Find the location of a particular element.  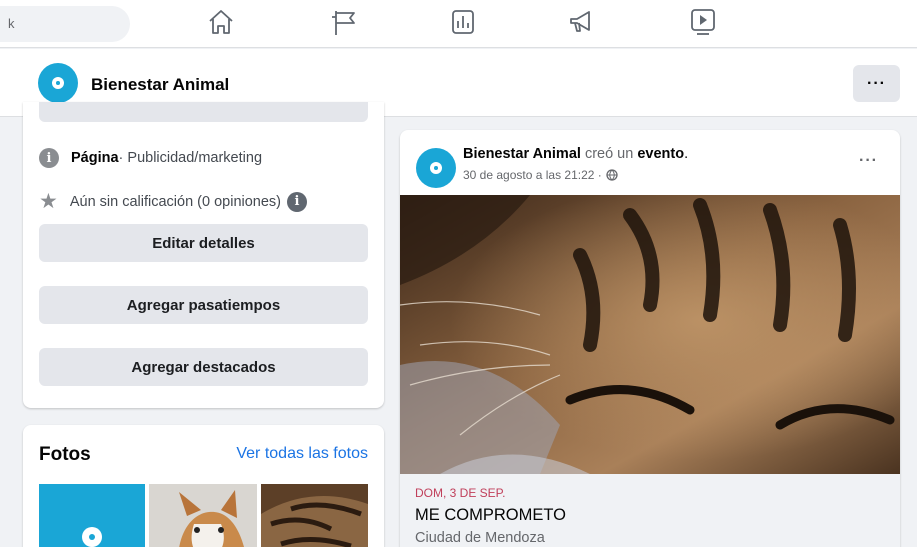

post-author-line: Bienestar Animal creó un evento. is located at coordinates (575, 154).